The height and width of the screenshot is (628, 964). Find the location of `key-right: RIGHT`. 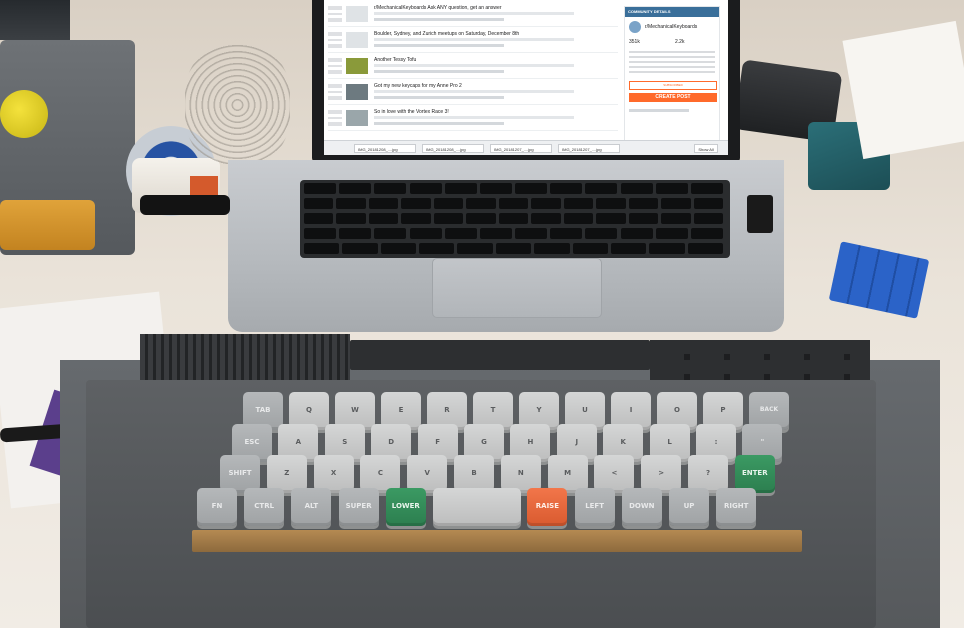

key-right: RIGHT is located at coordinates (736, 507).